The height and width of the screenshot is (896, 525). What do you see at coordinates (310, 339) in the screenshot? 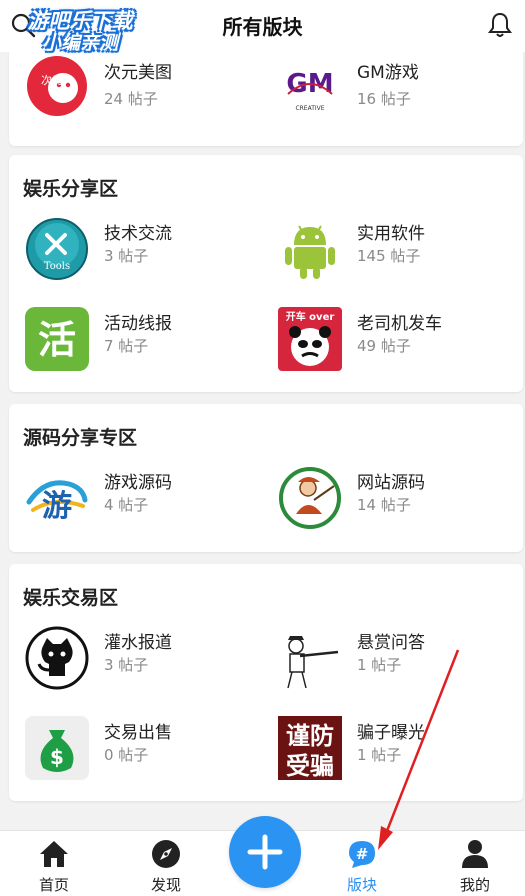
I see `panda-meme-icon: 开车 over` at bounding box center [310, 339].